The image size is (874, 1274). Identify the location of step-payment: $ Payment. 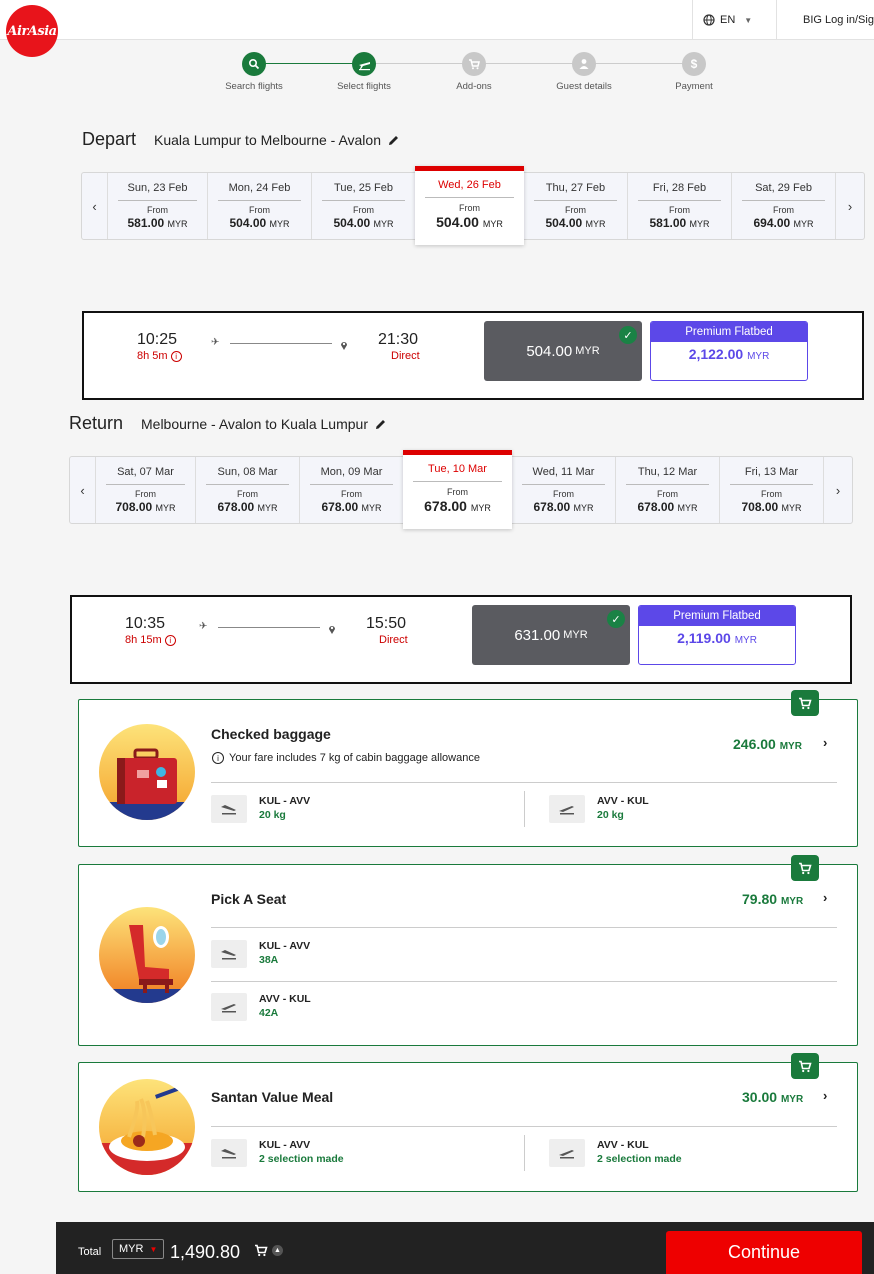
(694, 71).